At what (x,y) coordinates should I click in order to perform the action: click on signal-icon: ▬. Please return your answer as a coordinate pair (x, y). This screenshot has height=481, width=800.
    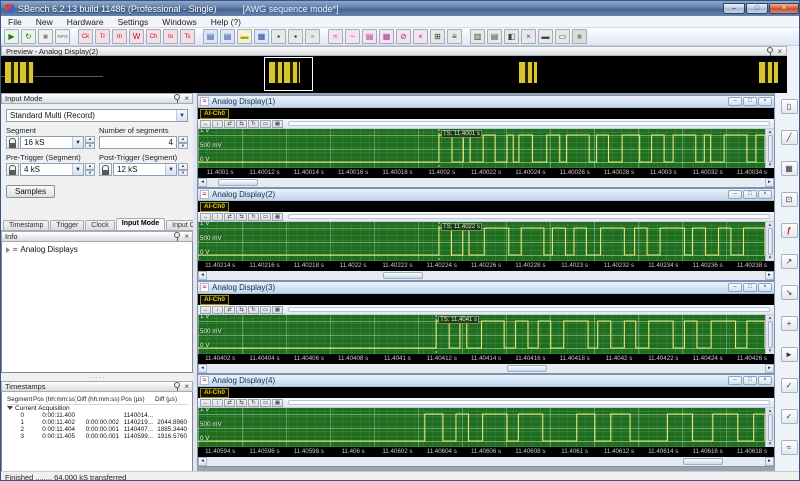
    Looking at the image, I should click on (244, 36).